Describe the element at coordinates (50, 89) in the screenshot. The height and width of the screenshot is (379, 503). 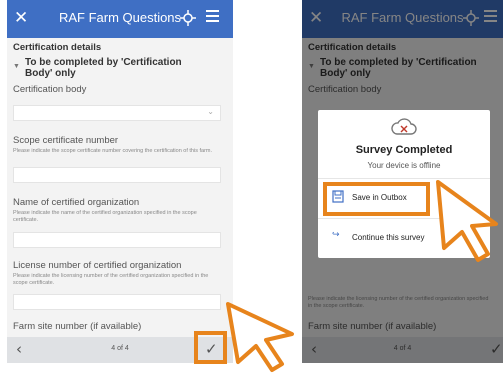
I see `question-label-certification-body: Certification body` at that location.